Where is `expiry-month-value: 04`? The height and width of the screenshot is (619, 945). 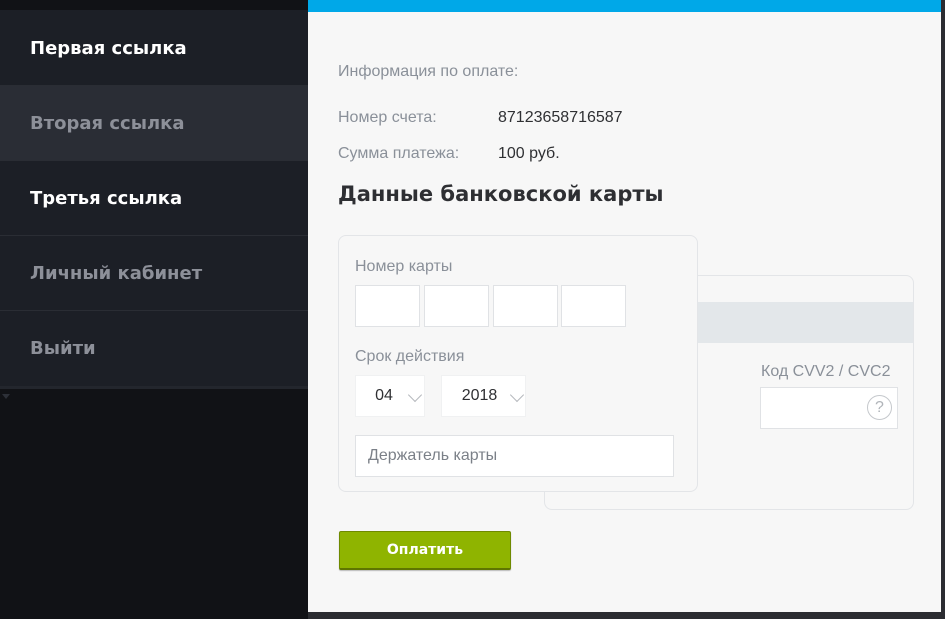 expiry-month-value: 04 is located at coordinates (384, 395).